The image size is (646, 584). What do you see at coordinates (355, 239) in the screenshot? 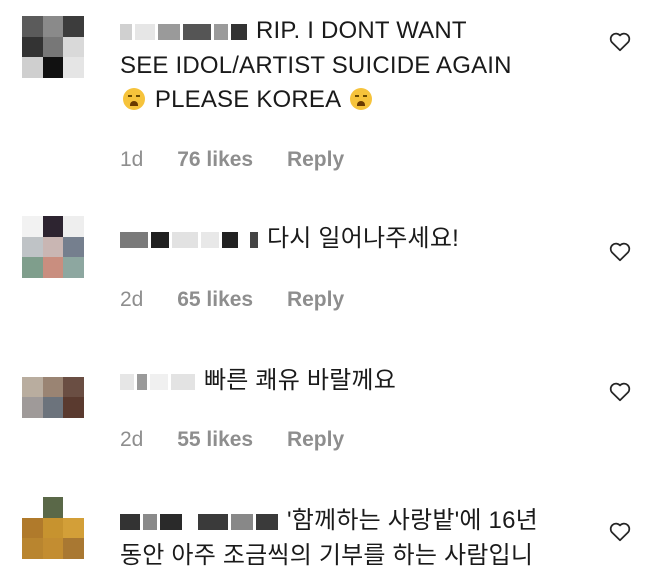
I see `comment-text: 다시 일어나주세요!` at bounding box center [355, 239].